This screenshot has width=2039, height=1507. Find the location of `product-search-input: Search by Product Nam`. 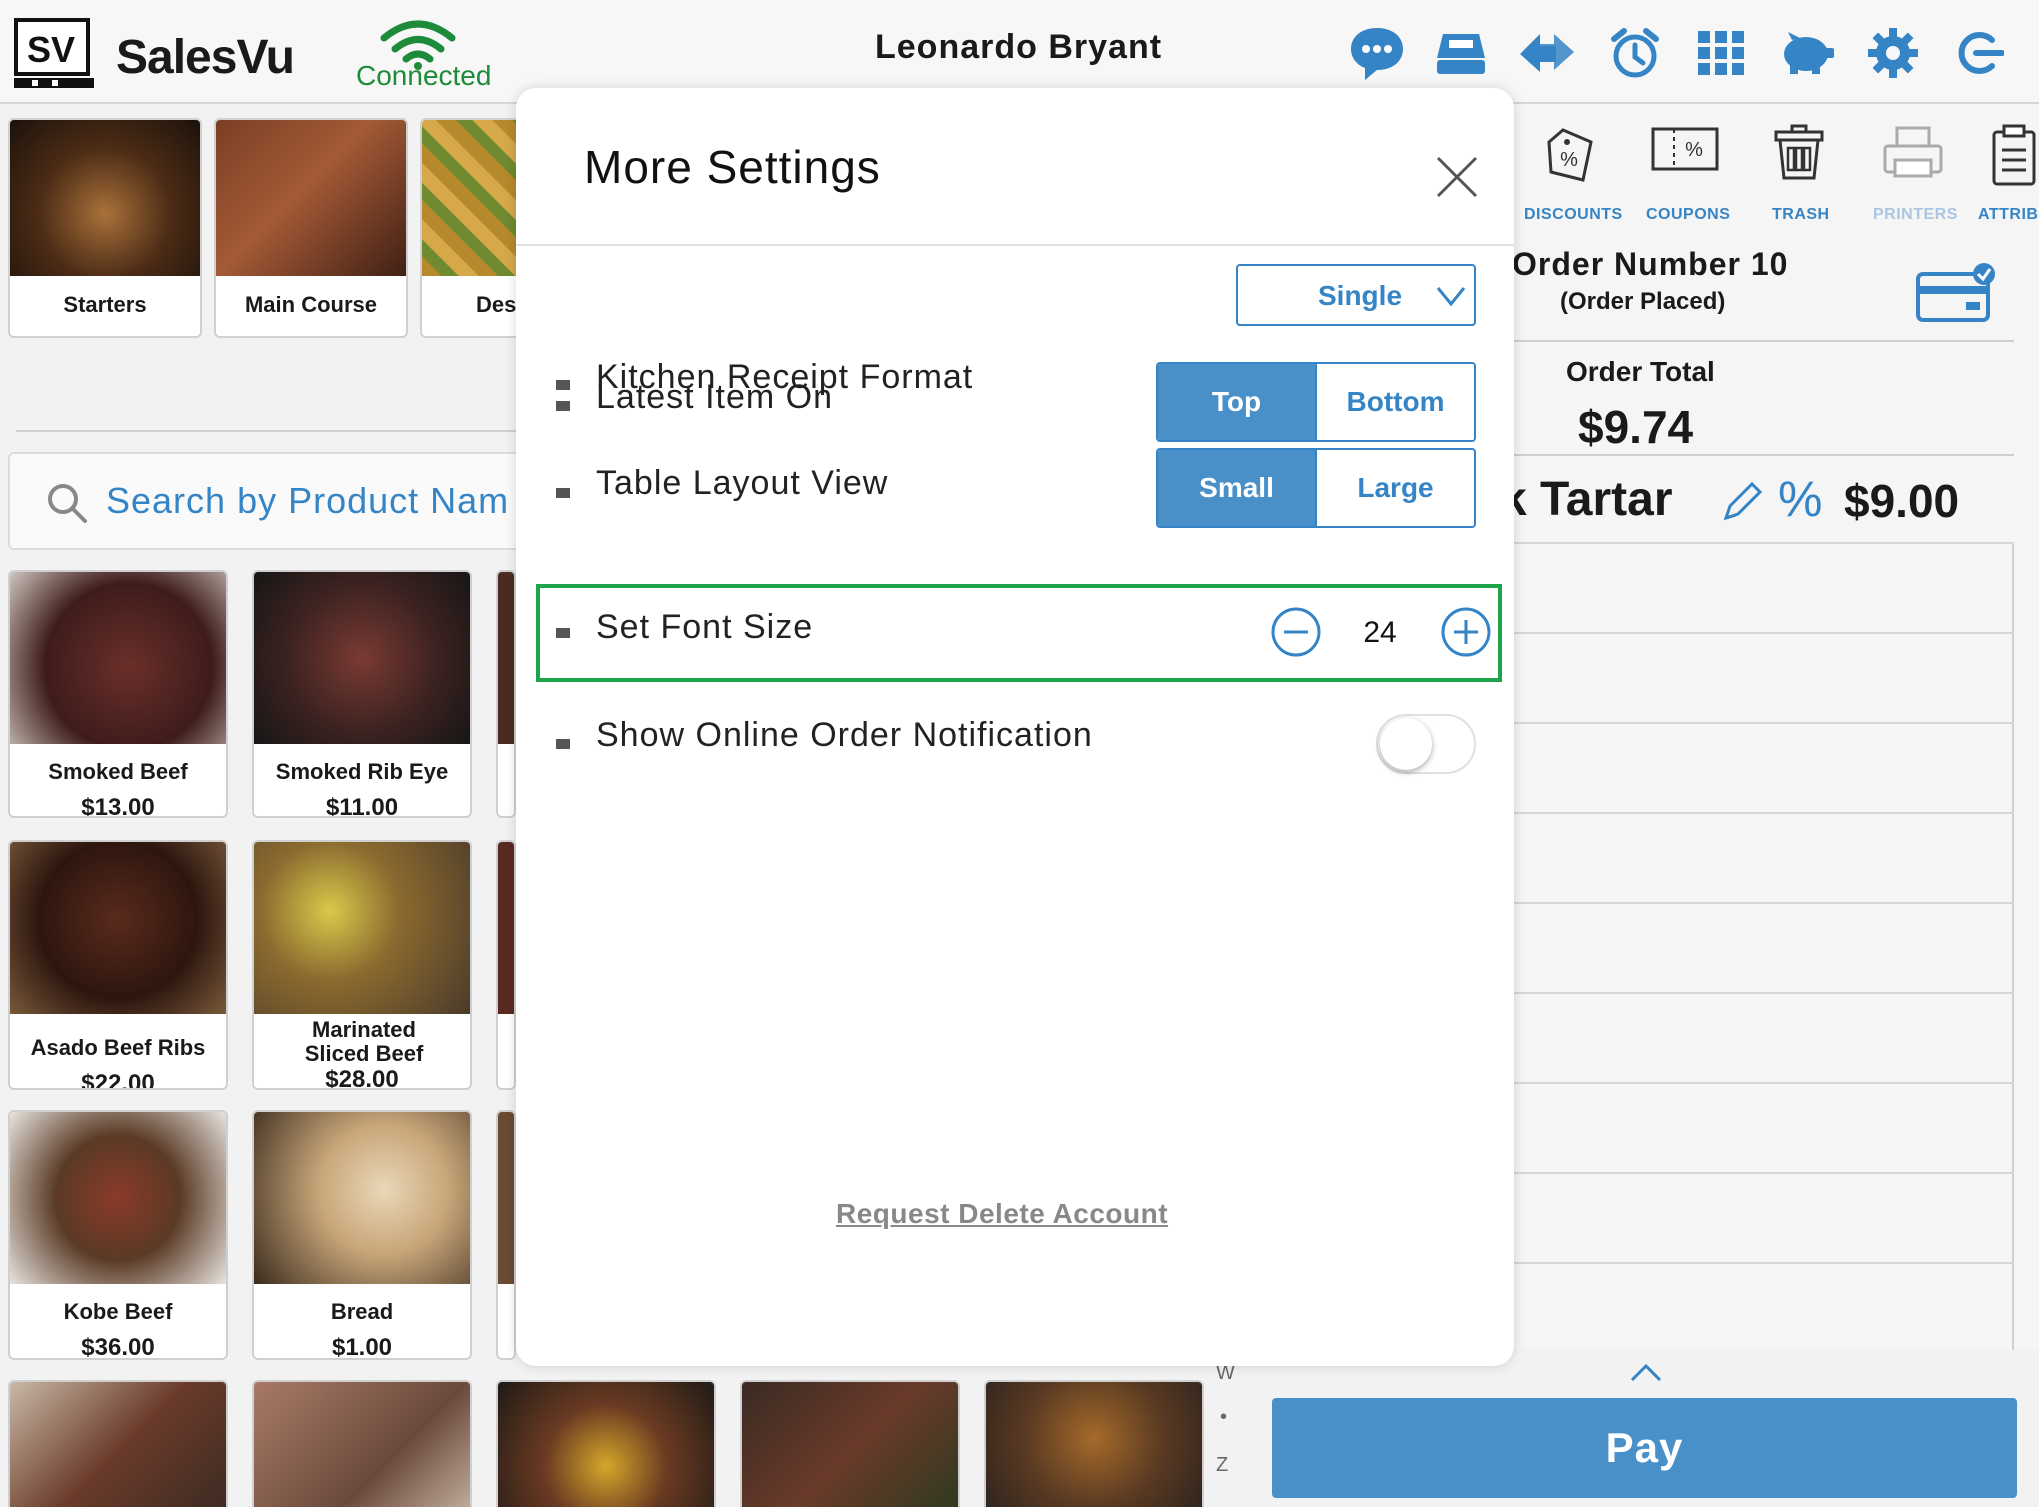

product-search-input: Search by Product Nam is located at coordinates (288, 501).